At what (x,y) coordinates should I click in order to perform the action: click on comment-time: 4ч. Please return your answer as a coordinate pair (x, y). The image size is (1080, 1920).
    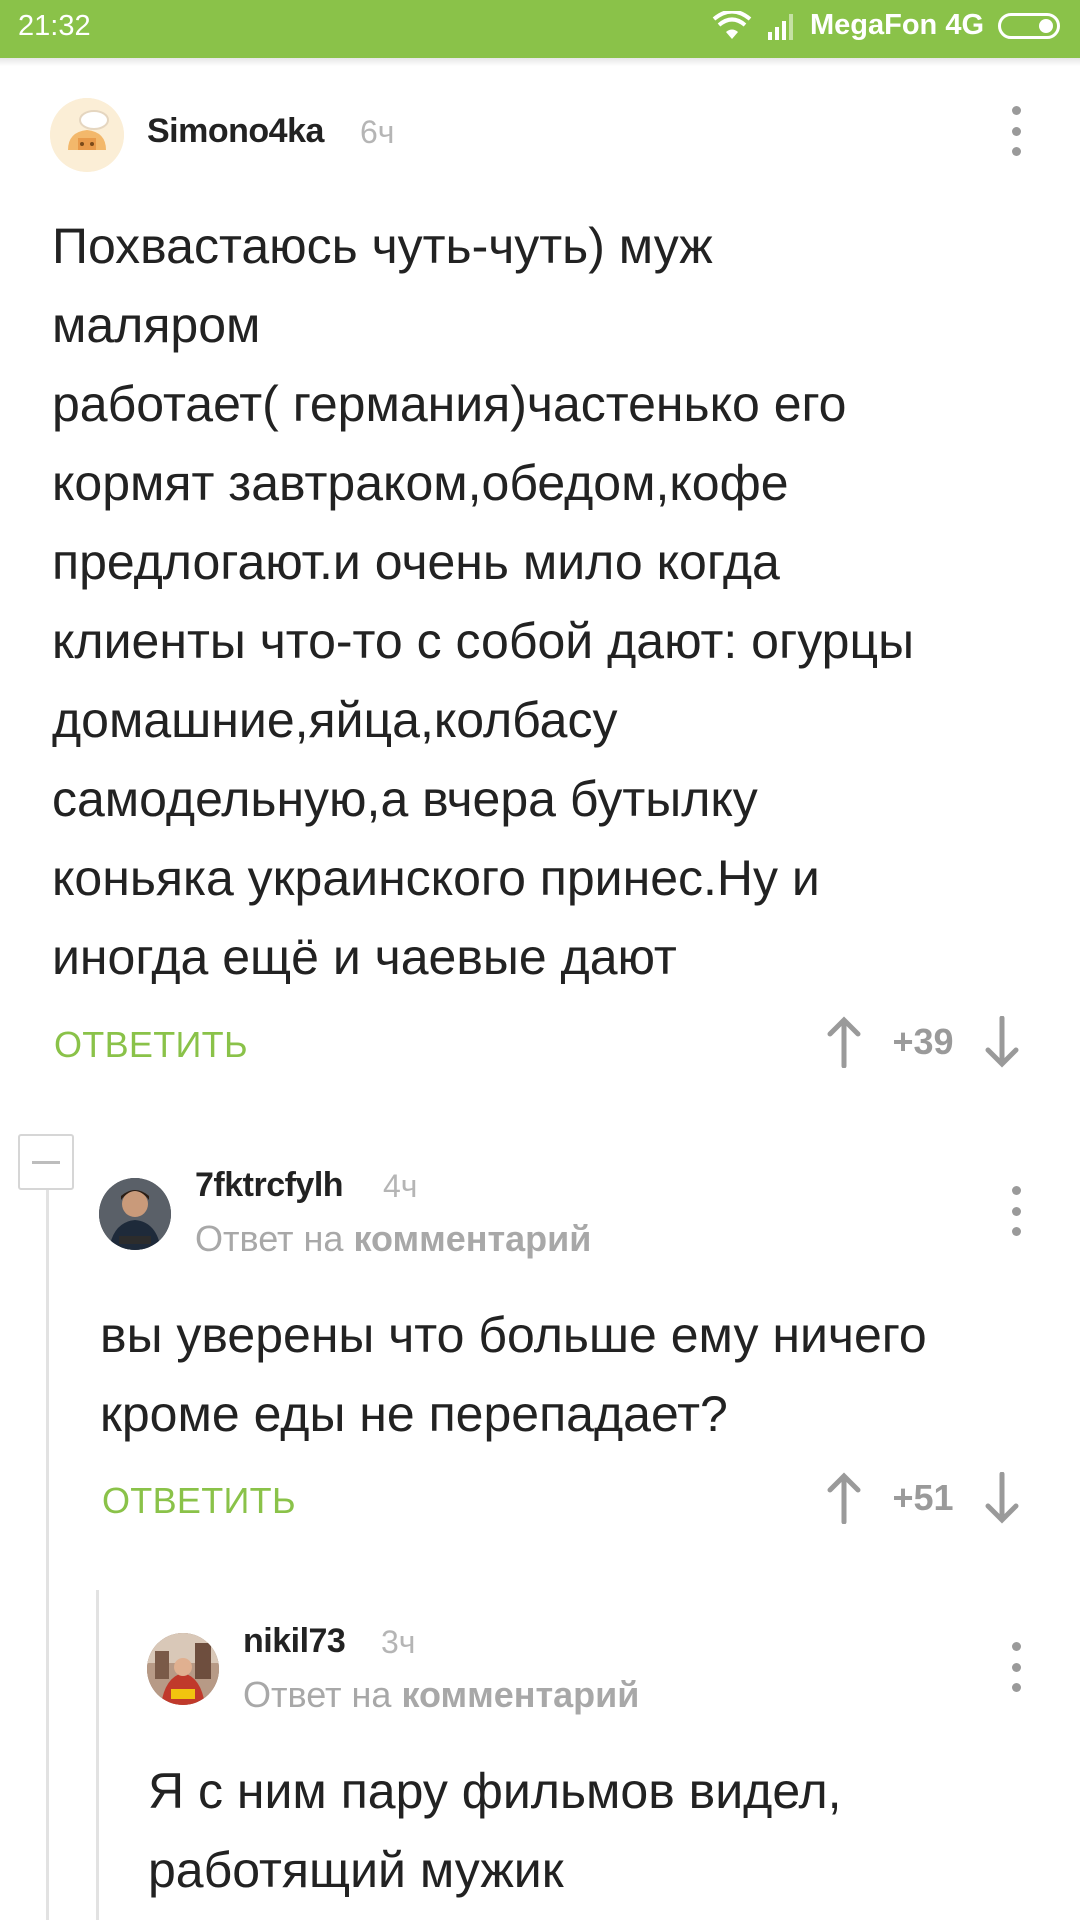
    Looking at the image, I should click on (400, 1186).